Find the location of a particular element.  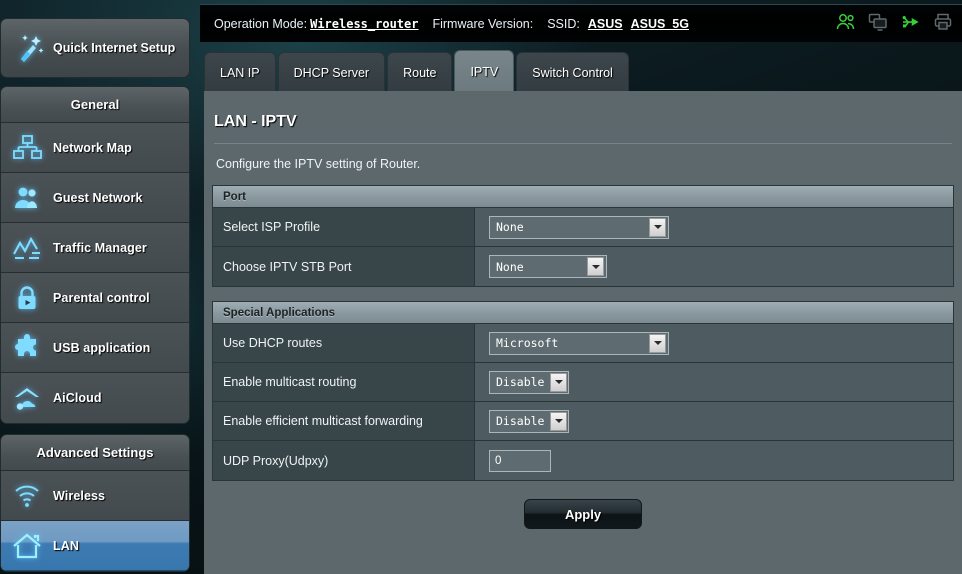

choose-iptv-stb-port-value: None is located at coordinates (510, 266).